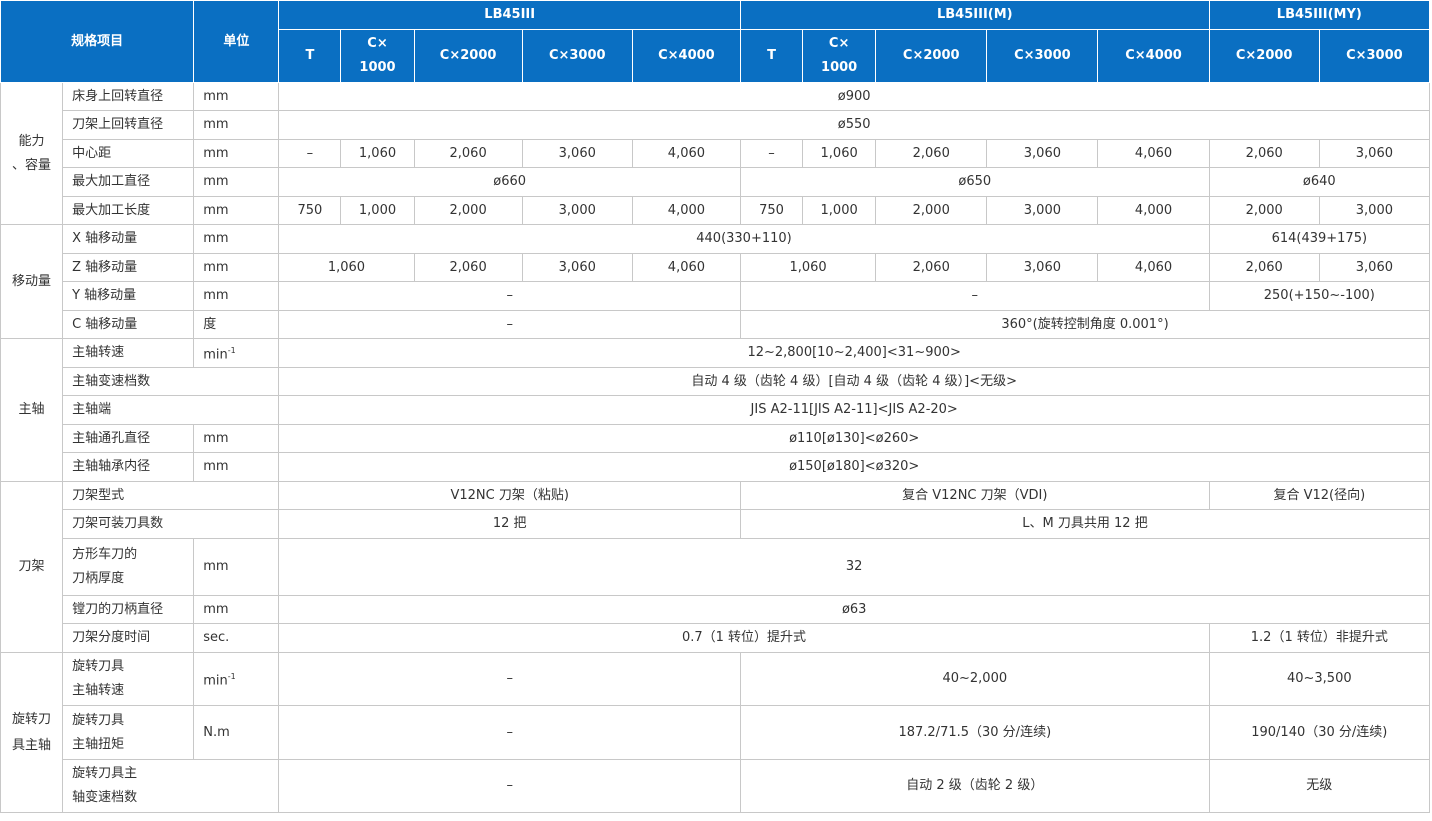 This screenshot has height=821, width=1432. I want to click on cell-value: 190/140（30 分/连续), so click(1319, 733).